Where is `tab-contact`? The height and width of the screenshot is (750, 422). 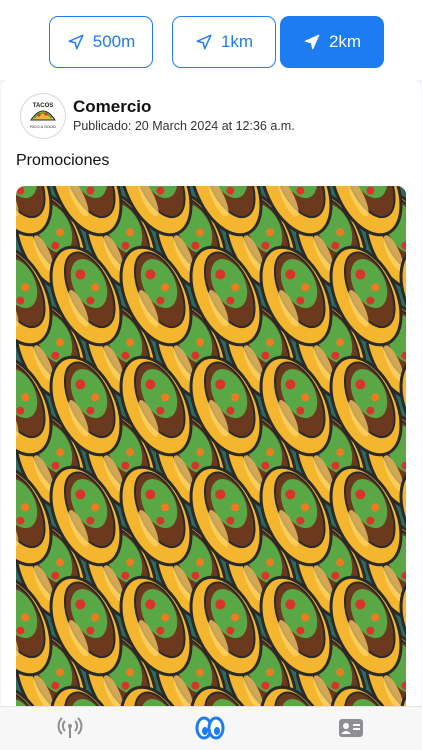
tab-contact is located at coordinates (351, 728).